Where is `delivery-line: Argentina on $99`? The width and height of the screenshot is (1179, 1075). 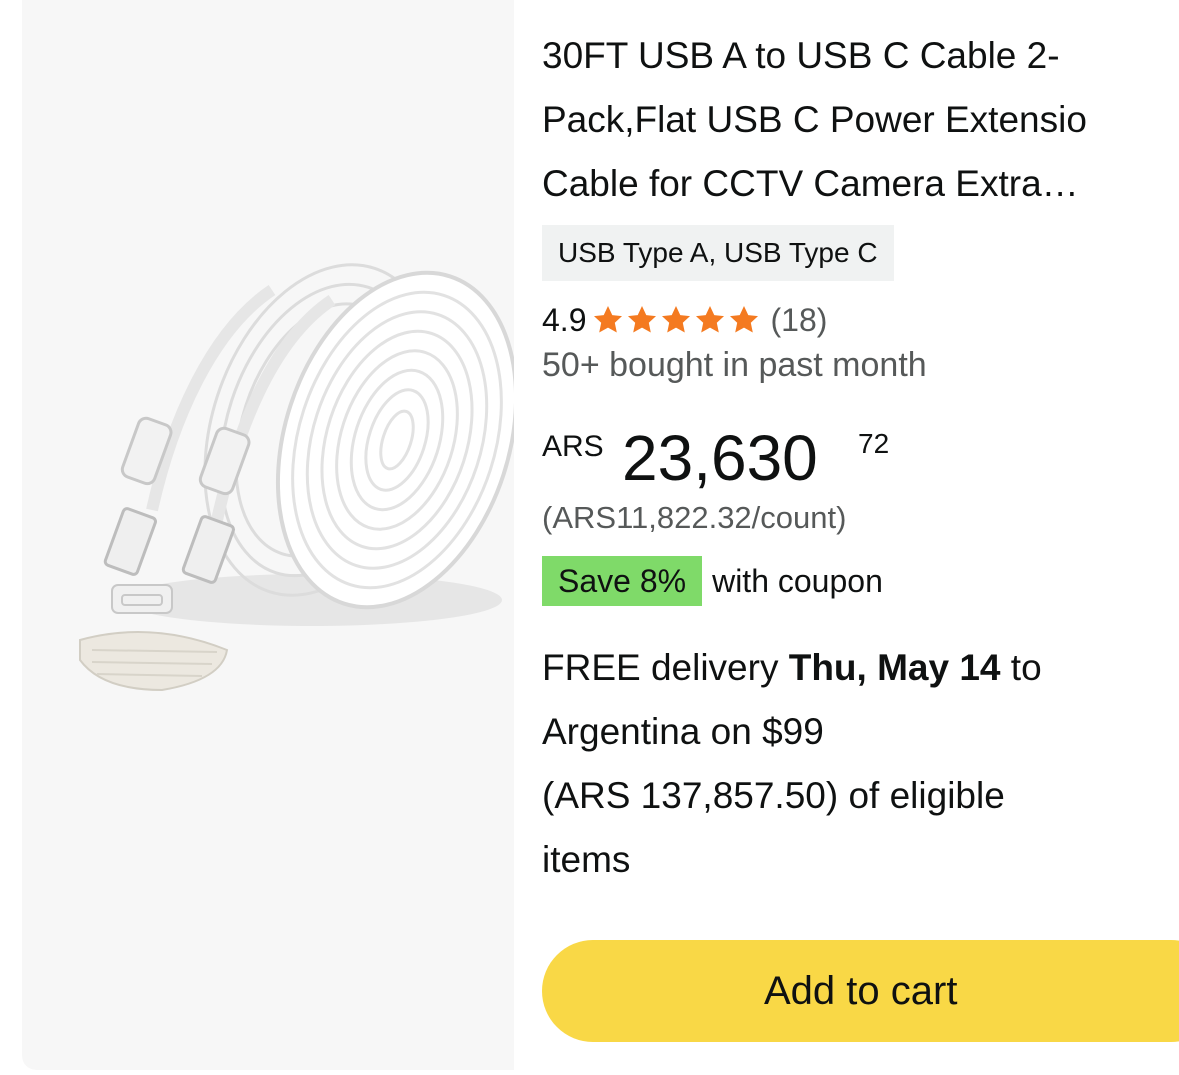
delivery-line: Argentina on $99 is located at coordinates (683, 731).